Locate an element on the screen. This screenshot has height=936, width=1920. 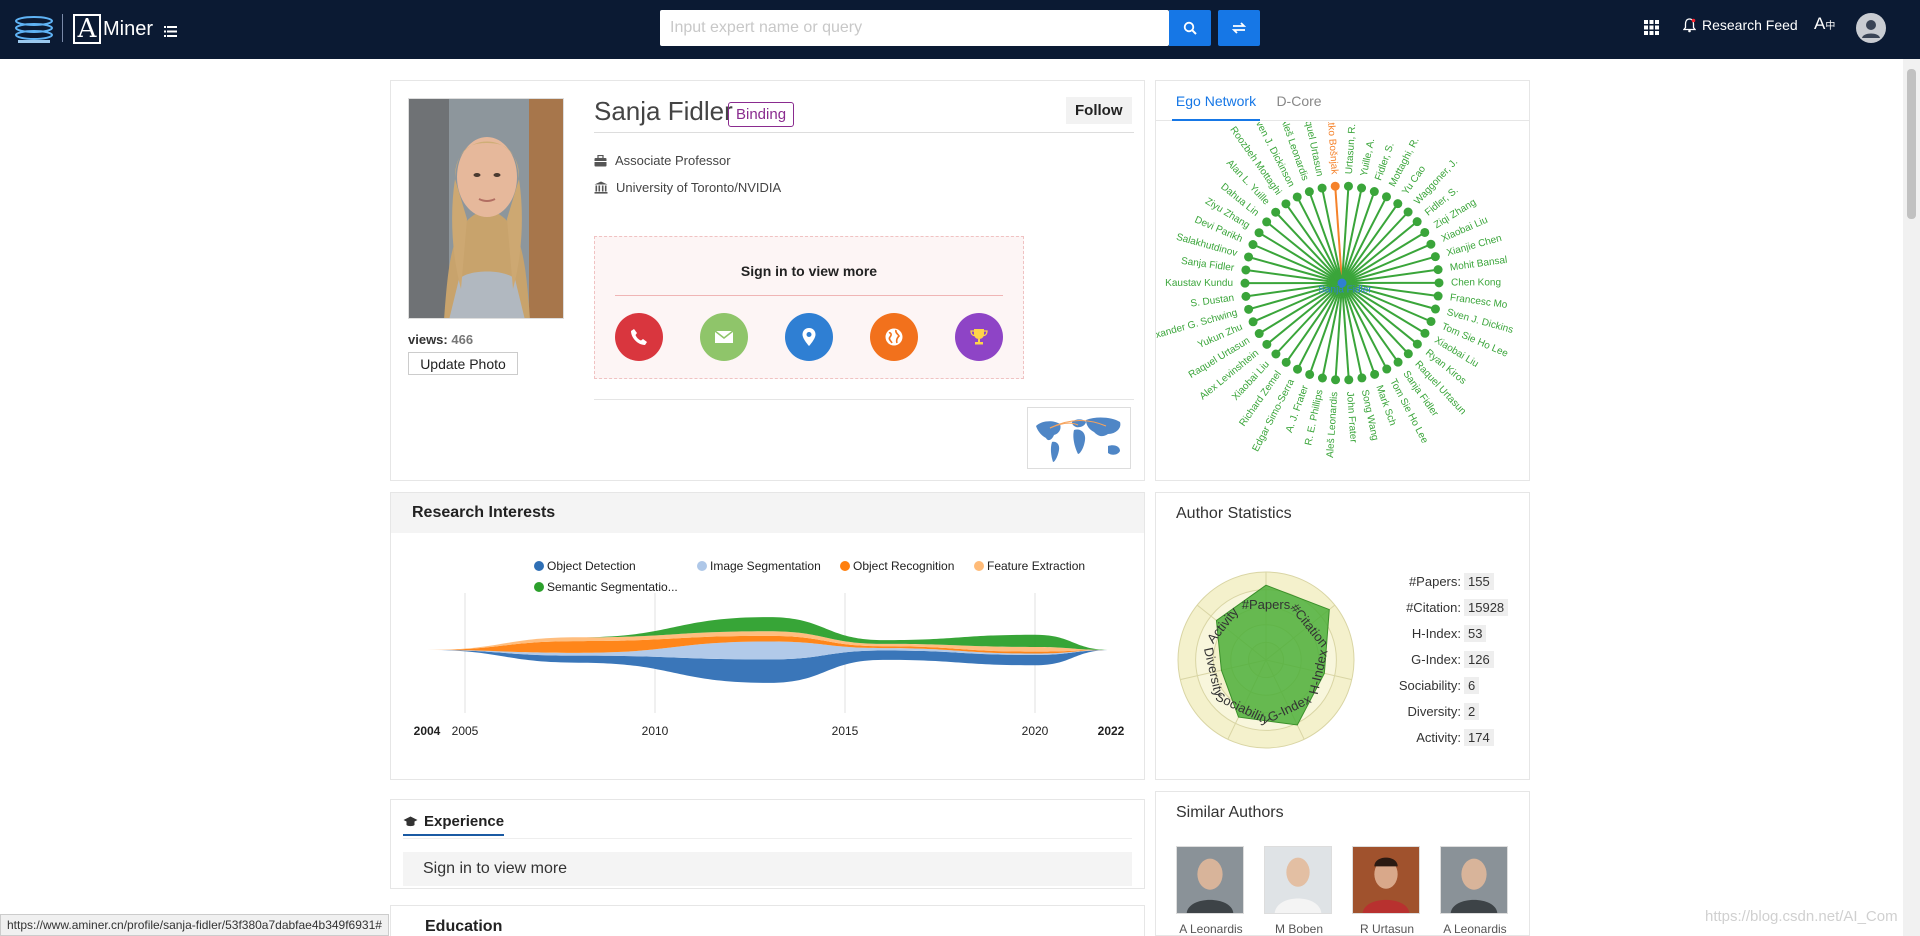
email-button is located at coordinates (724, 337).